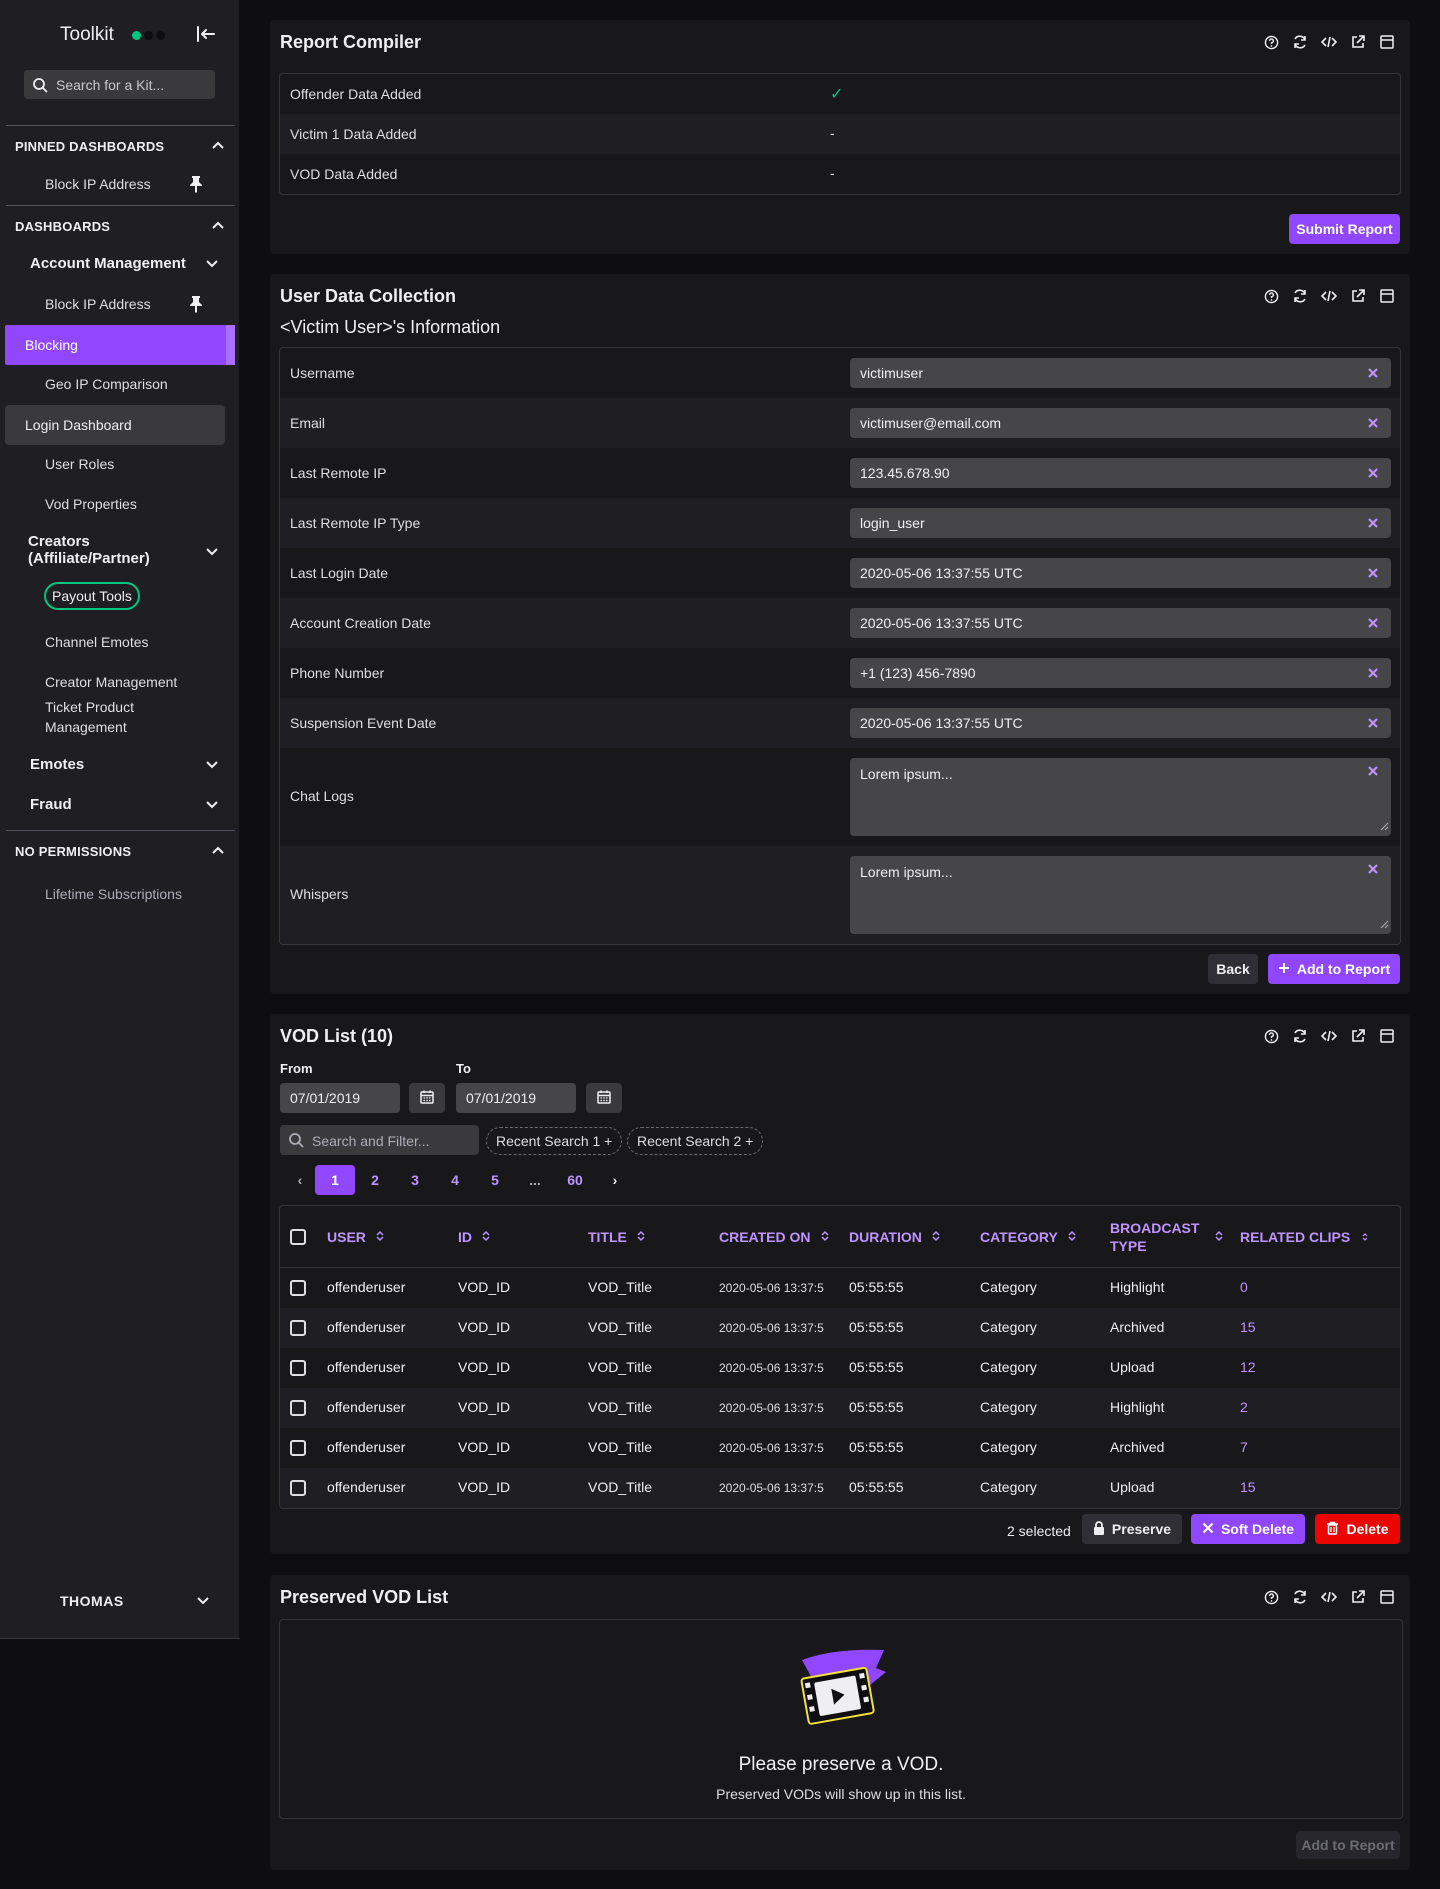 The width and height of the screenshot is (1440, 1889). Describe the element at coordinates (206, 34) in the screenshot. I see `collapse-sidebar-icon` at that location.